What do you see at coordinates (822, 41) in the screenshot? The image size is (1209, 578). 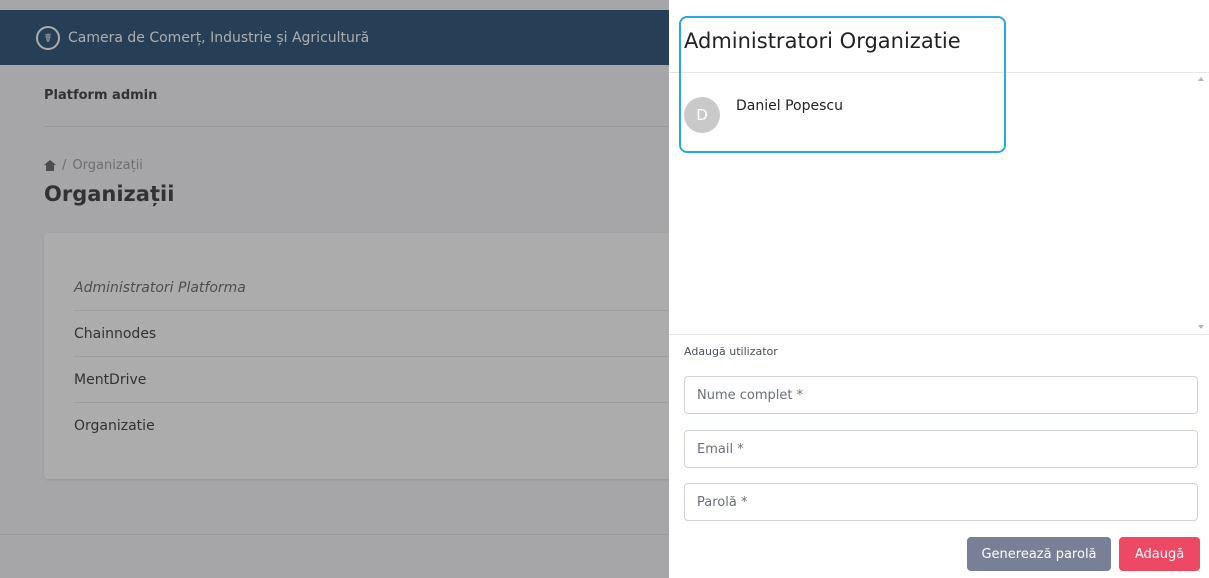 I see `drawer-title: Administratori Organizatie` at bounding box center [822, 41].